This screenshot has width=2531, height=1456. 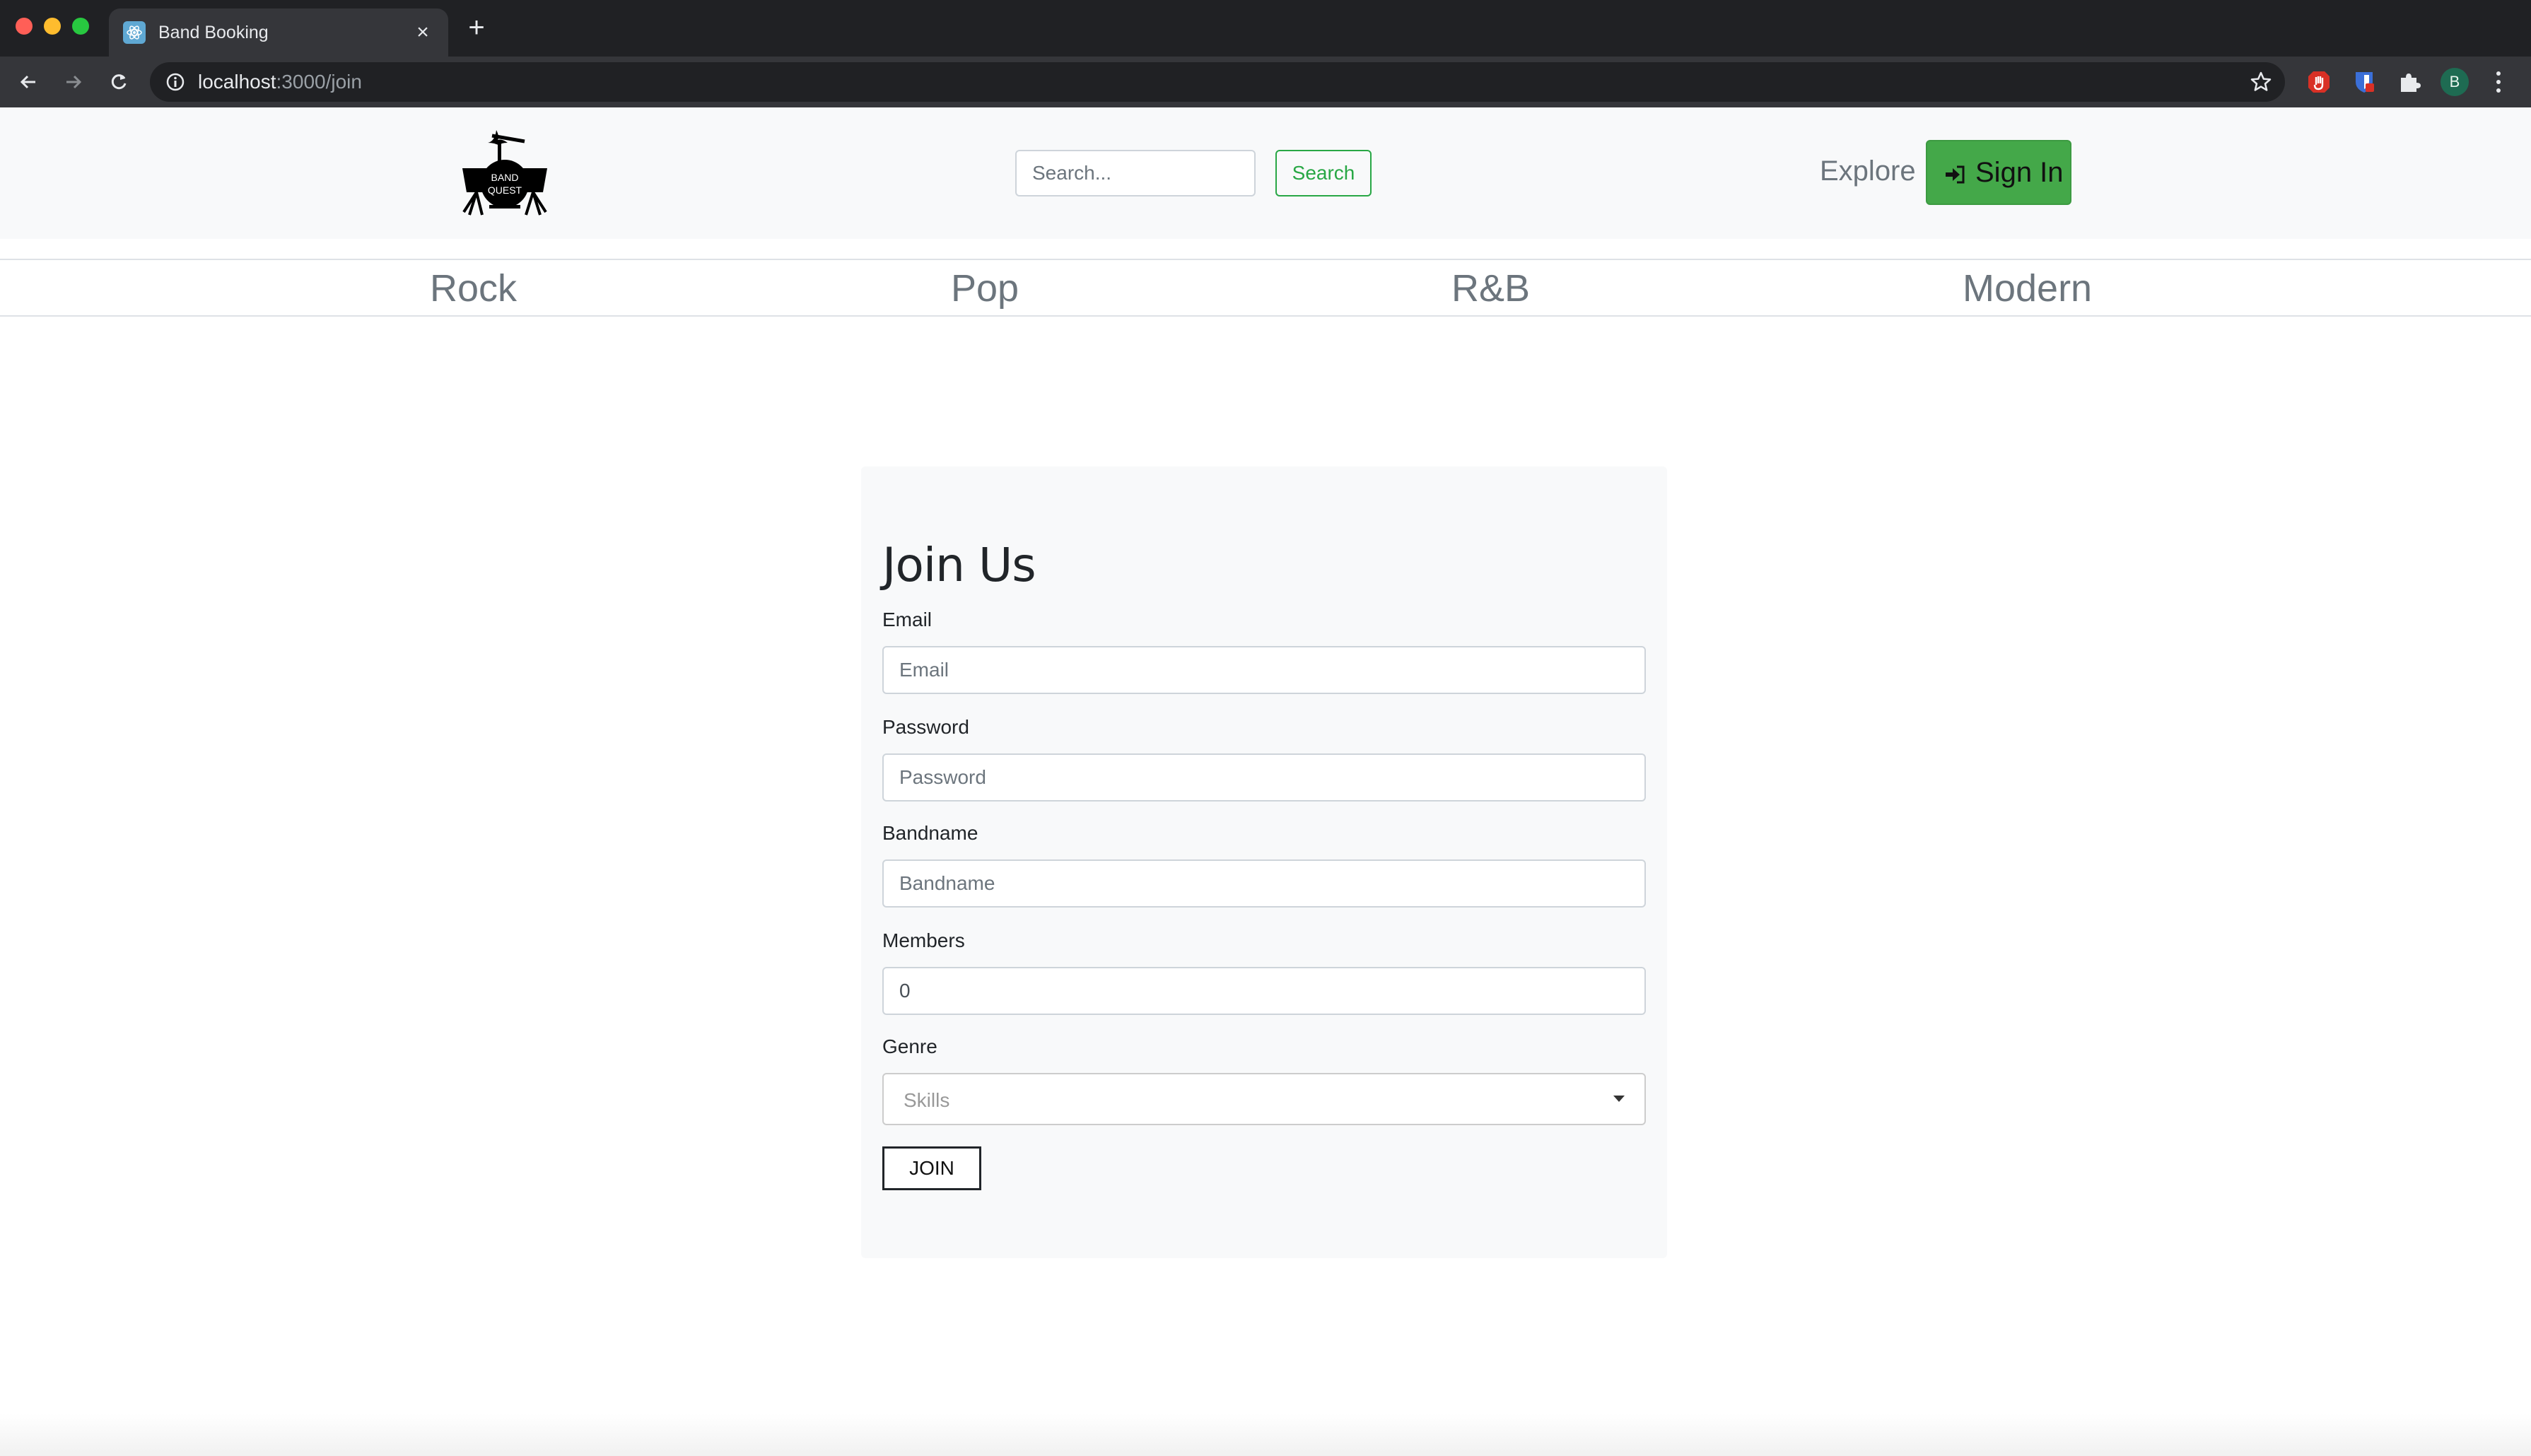 What do you see at coordinates (505, 178) in the screenshot?
I see `logo-text-band: BAND` at bounding box center [505, 178].